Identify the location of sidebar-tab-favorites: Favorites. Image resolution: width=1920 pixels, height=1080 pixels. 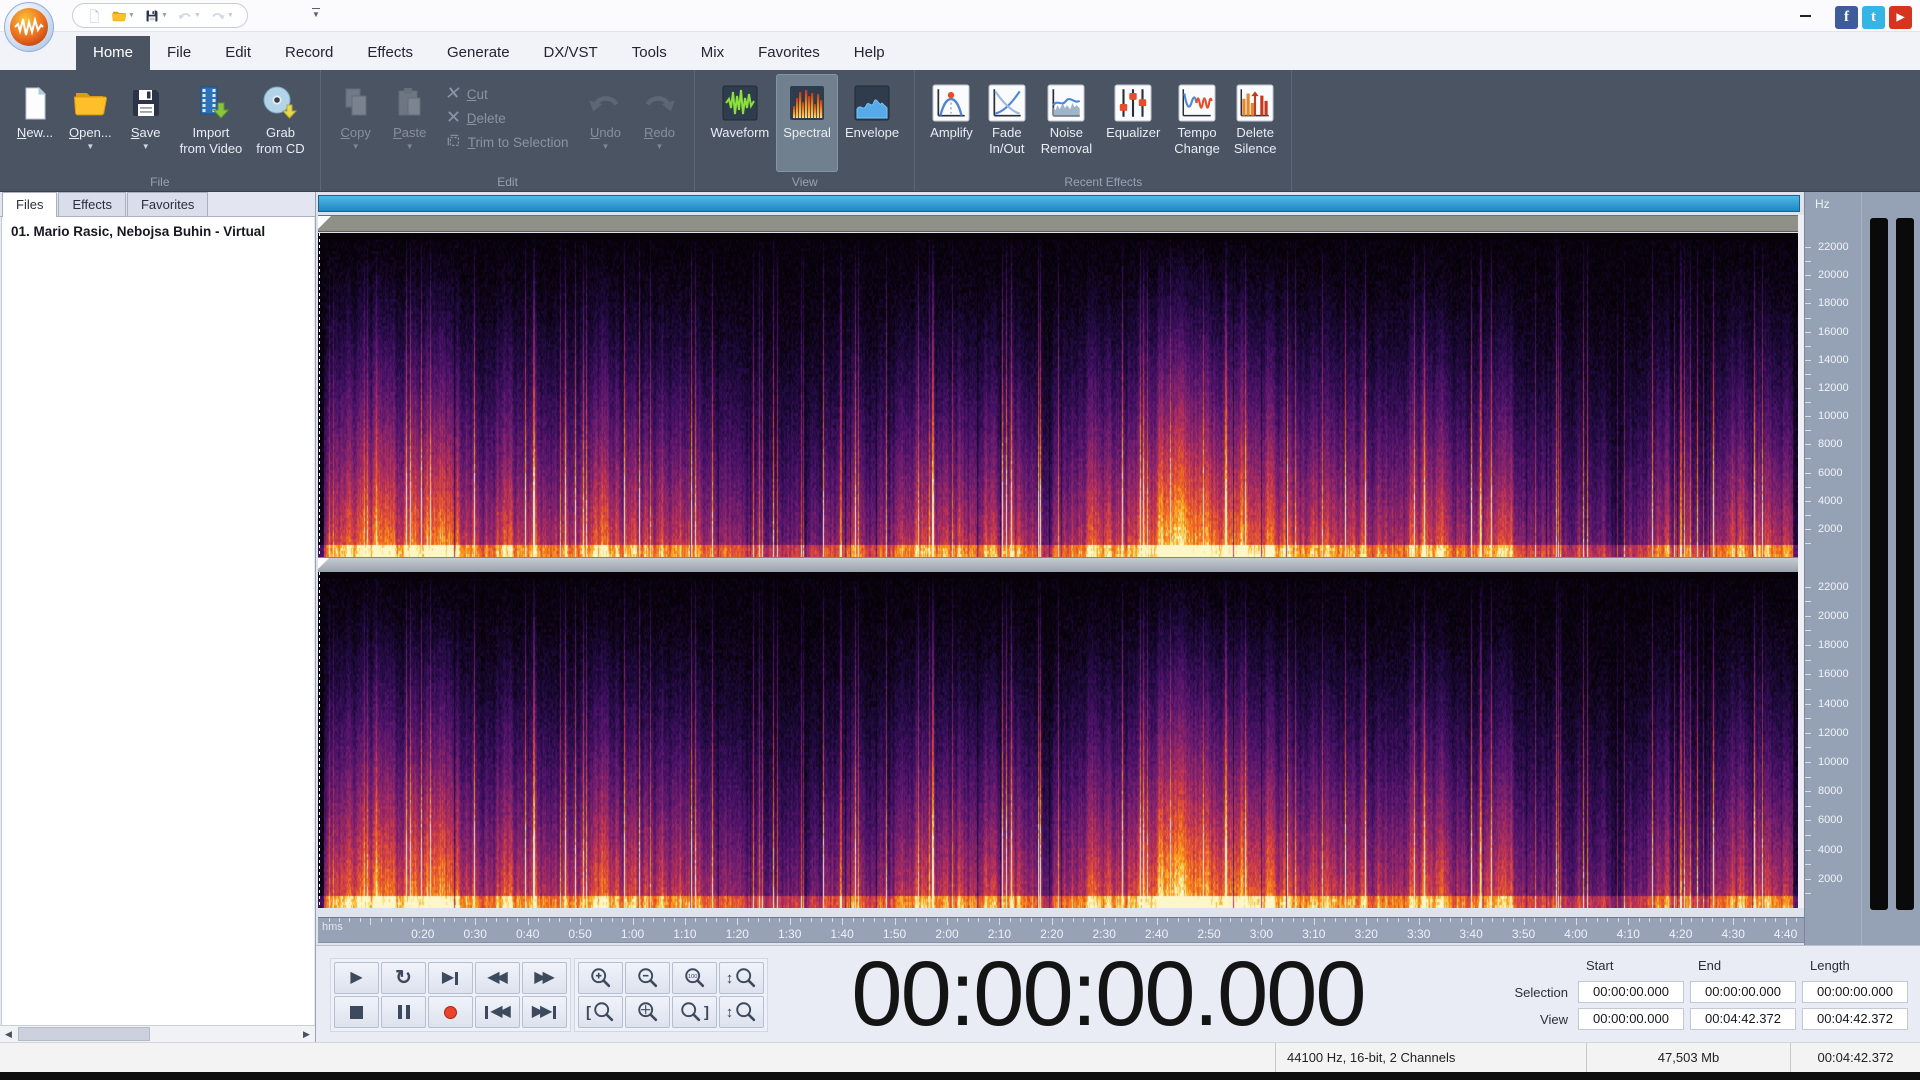
(167, 204).